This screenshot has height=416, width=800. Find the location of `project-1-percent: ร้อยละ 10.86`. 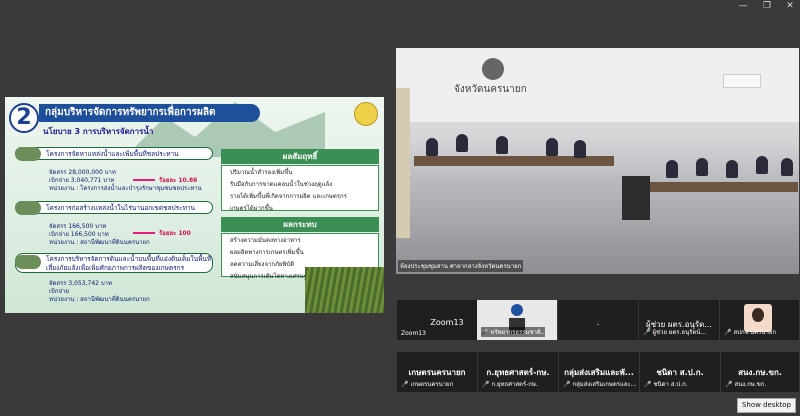

project-1-percent: ร้อยละ 10.86 is located at coordinates (178, 180).